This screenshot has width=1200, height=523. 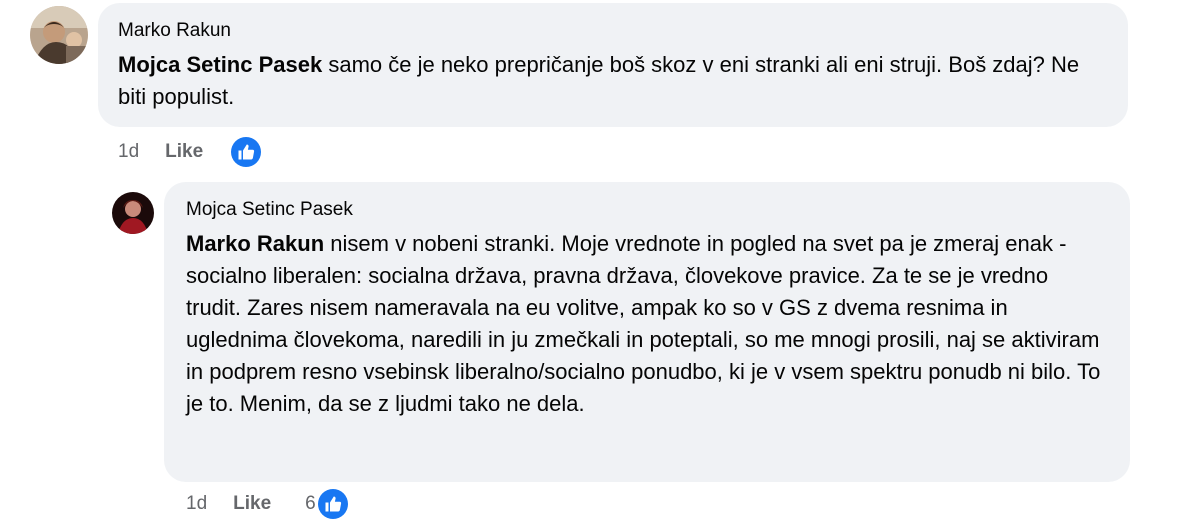 What do you see at coordinates (220, 64) in the screenshot?
I see `mention-link: Mojca Setinc Pasek` at bounding box center [220, 64].